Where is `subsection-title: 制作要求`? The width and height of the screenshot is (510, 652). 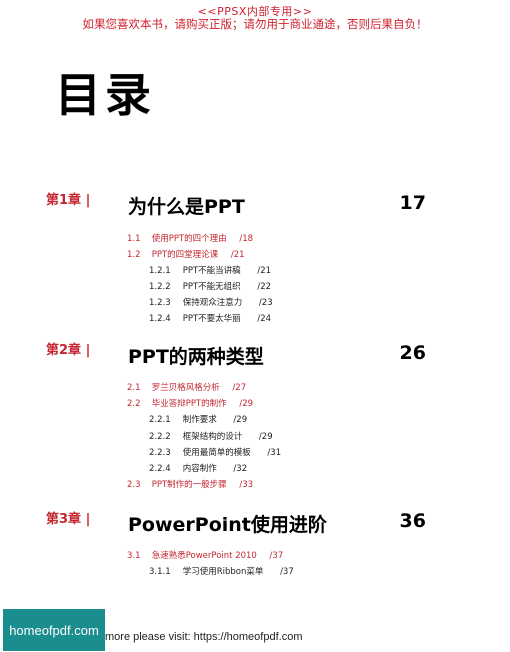 subsection-title: 制作要求 is located at coordinates (199, 420).